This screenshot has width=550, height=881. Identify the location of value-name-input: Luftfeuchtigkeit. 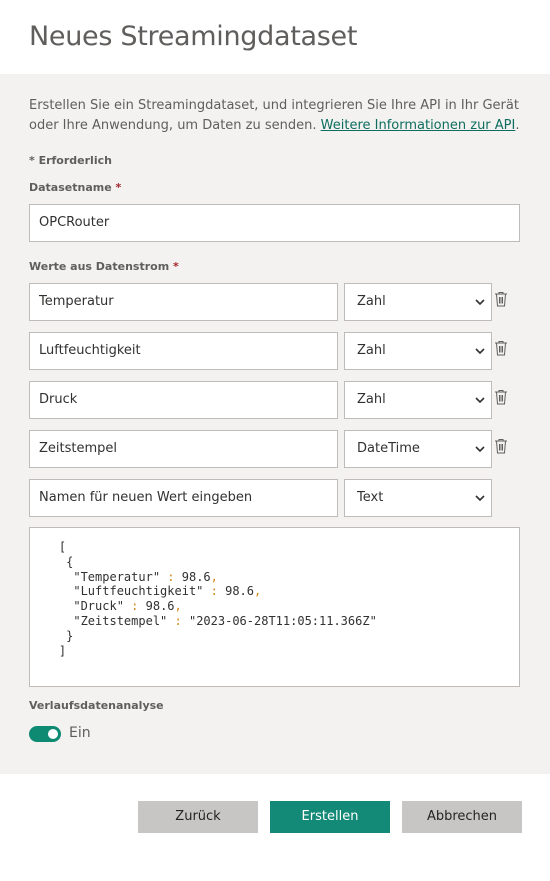
(183, 351).